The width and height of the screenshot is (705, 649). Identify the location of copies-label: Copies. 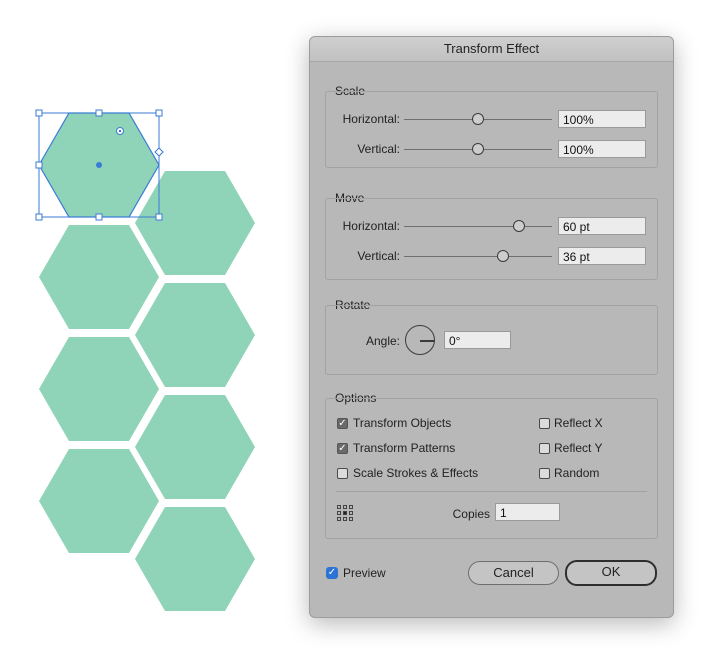
(471, 514).